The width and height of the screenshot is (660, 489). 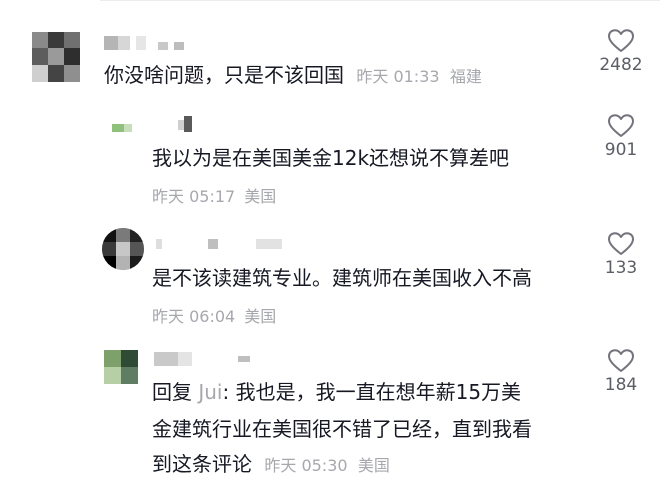 I want to click on comment-time: 昨天 05:17, so click(x=194, y=196).